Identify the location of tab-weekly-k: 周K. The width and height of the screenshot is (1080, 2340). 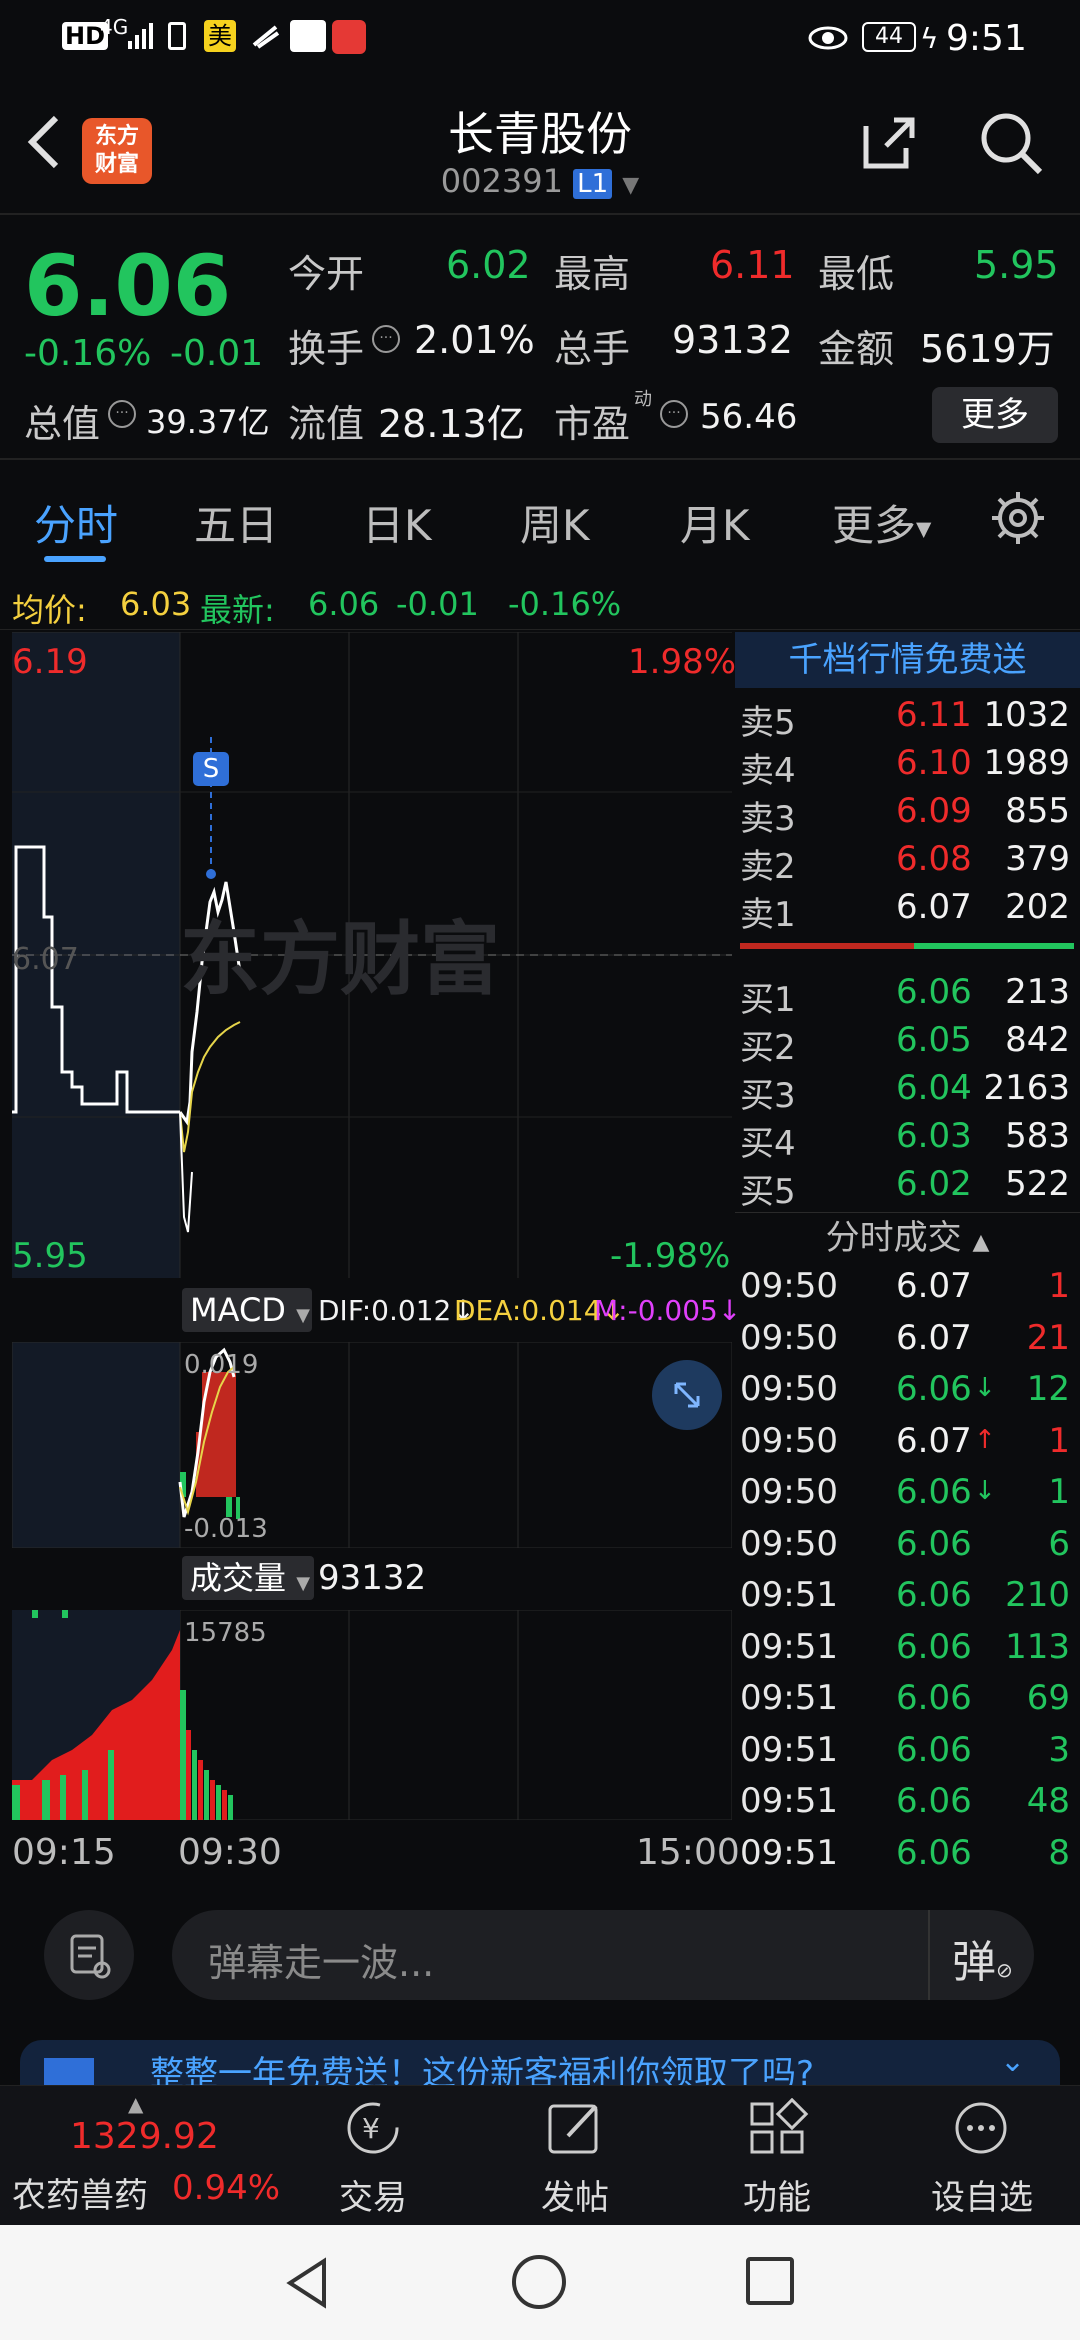
(555, 522).